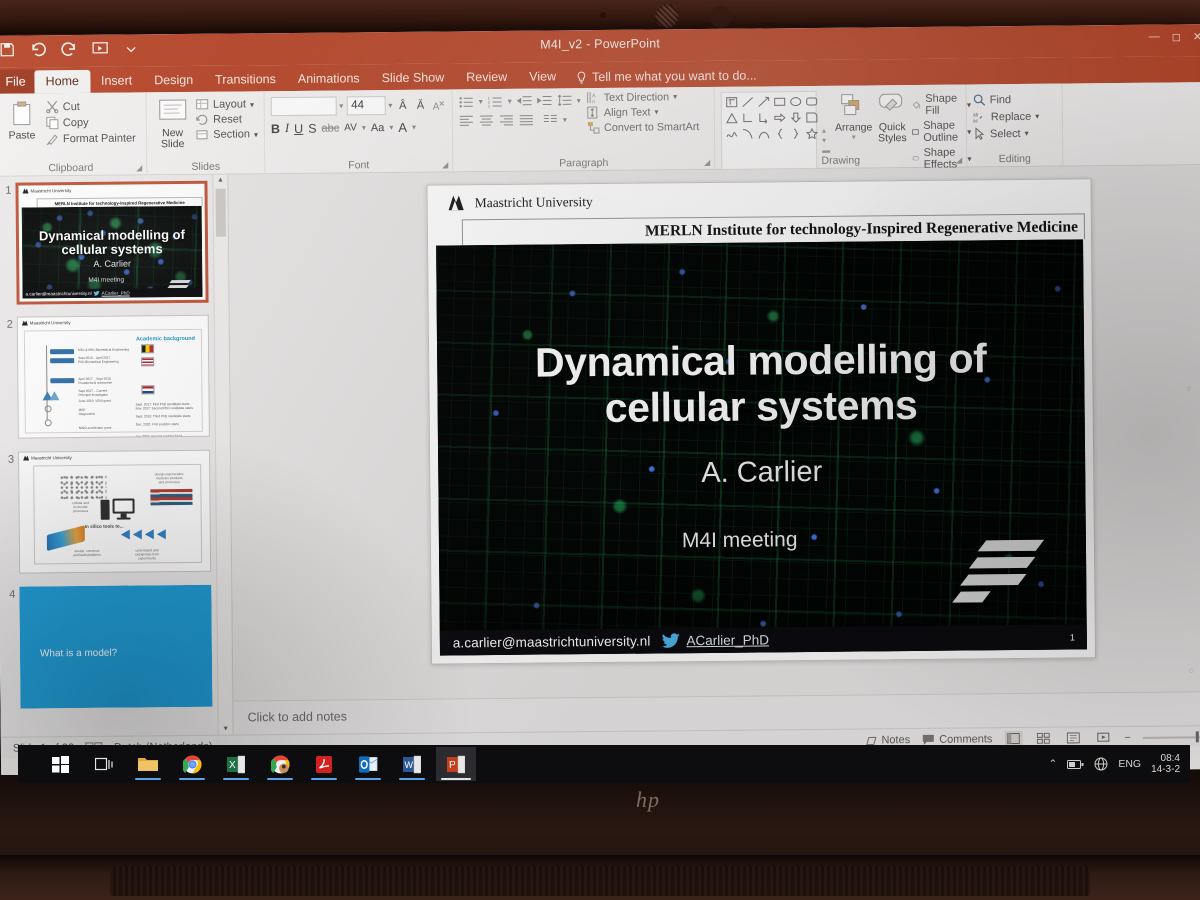 This screenshot has height=900, width=1200. I want to click on increase-font-size-button: Â, so click(402, 105).